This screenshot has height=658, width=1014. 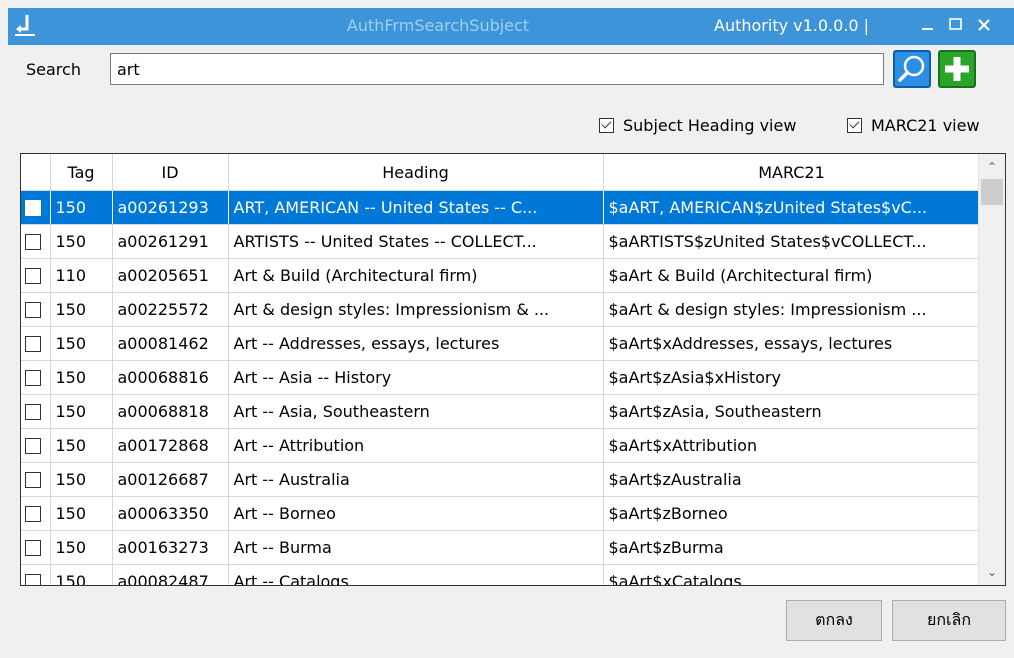 What do you see at coordinates (416, 574) in the screenshot?
I see `heading-cell: Art -- Catalogs` at bounding box center [416, 574].